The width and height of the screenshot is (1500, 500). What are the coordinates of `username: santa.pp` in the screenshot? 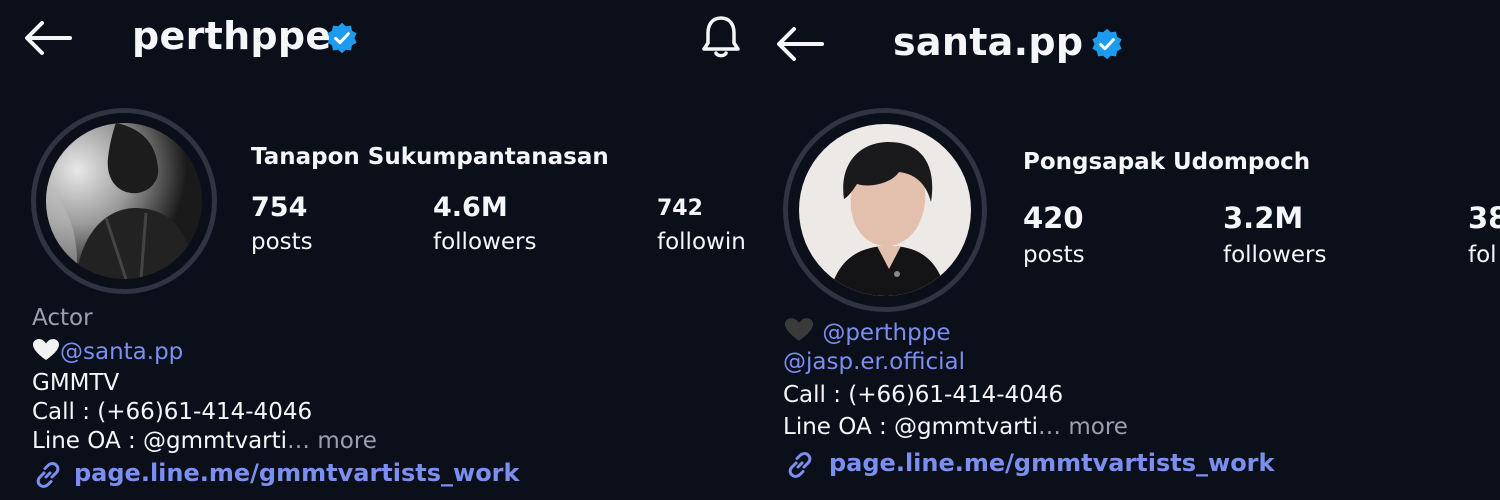 It's located at (988, 42).